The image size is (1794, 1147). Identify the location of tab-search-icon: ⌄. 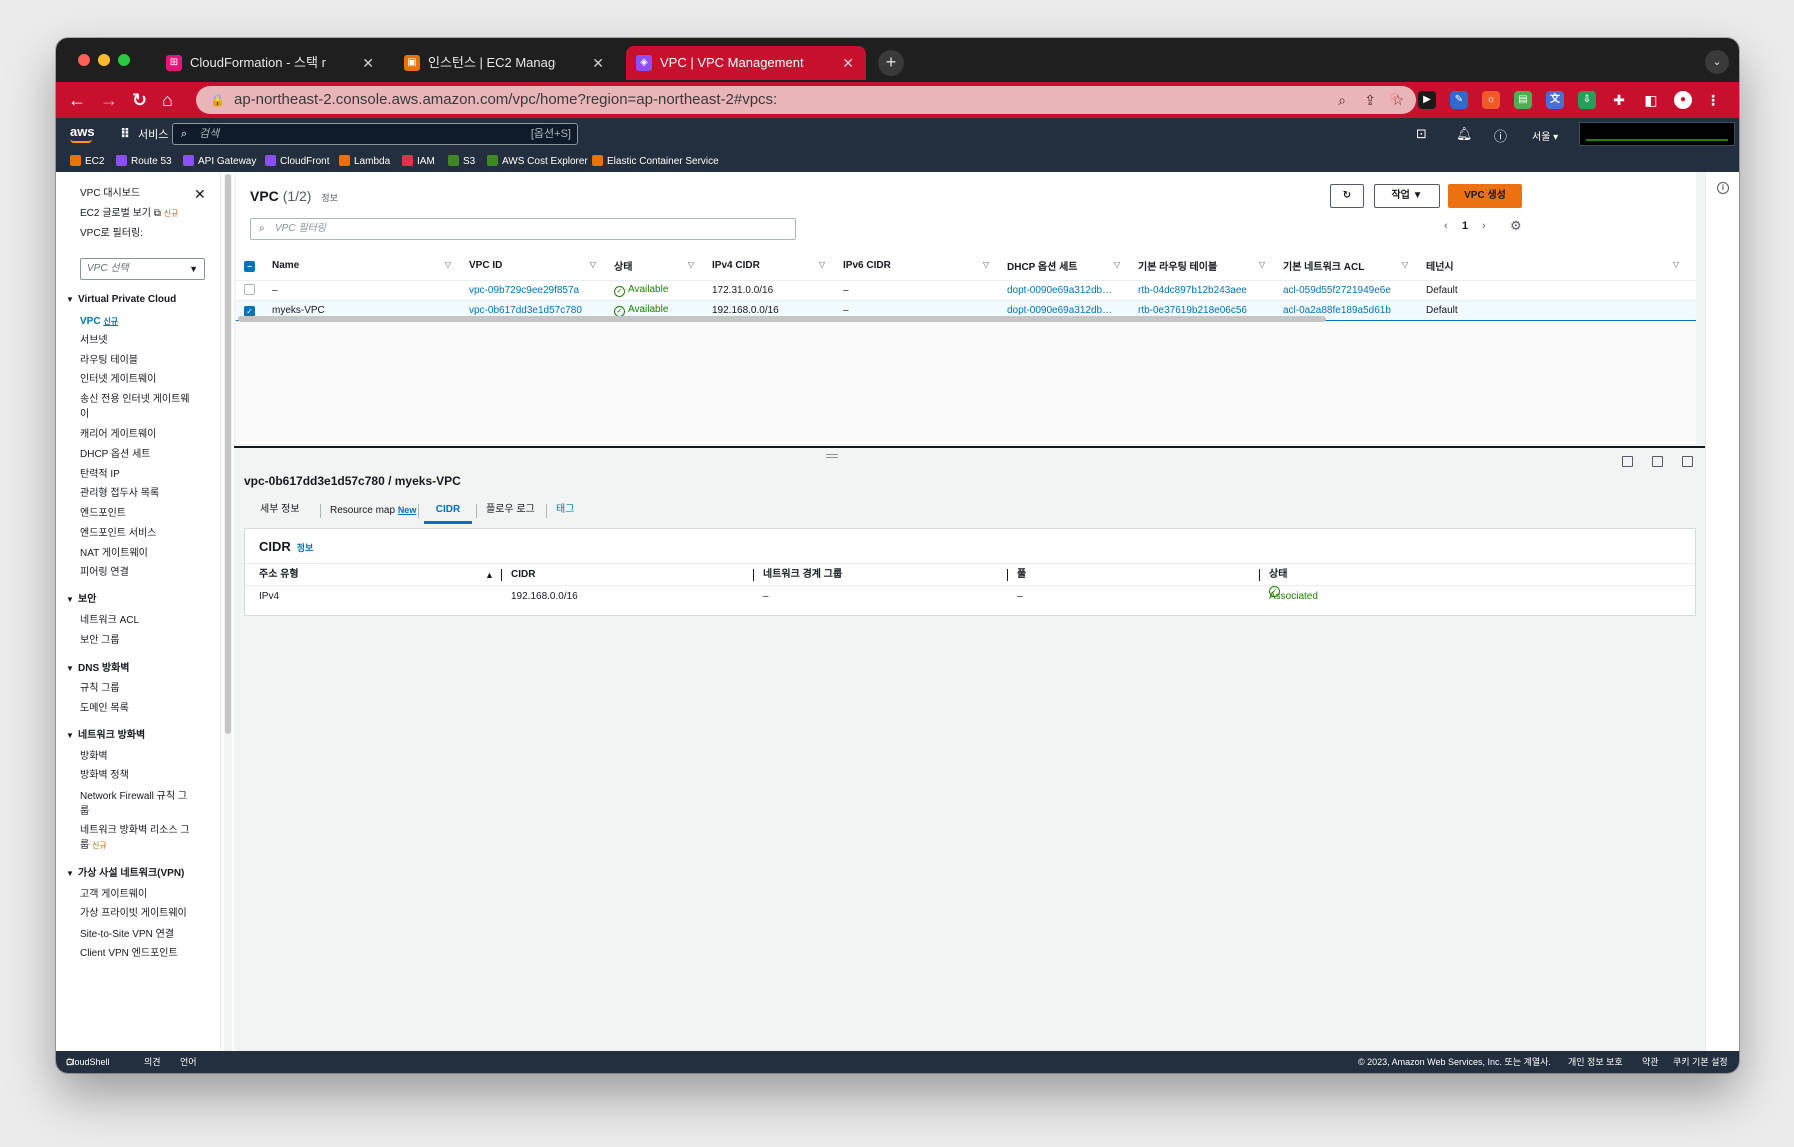
(1717, 62).